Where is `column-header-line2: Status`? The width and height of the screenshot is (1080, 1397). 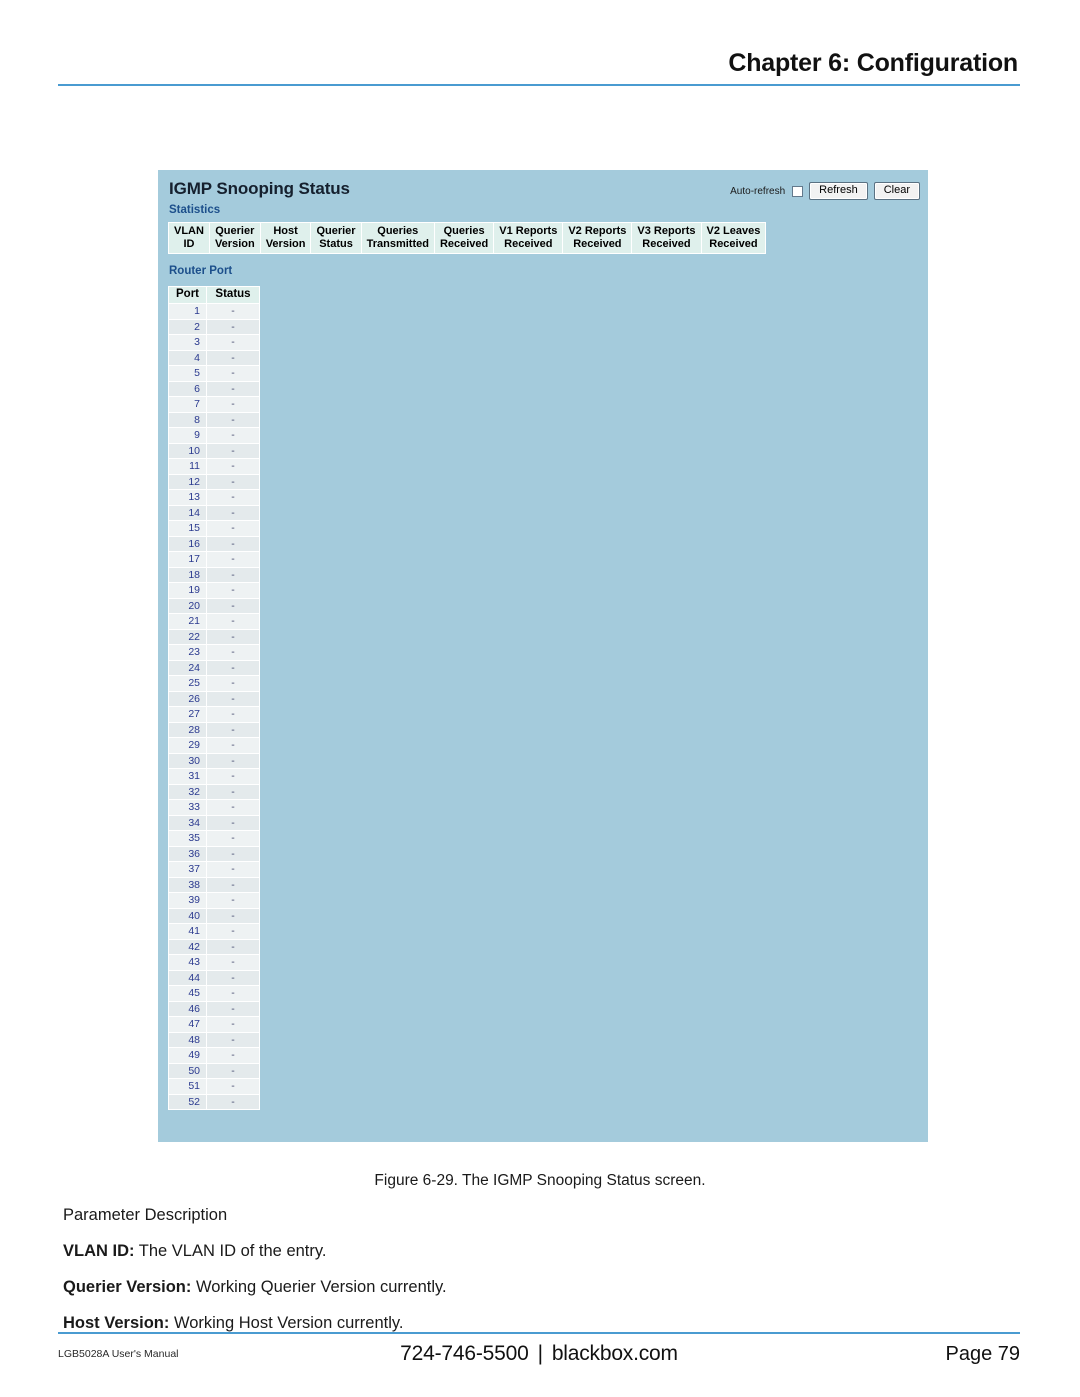
column-header-line2: Status is located at coordinates (336, 243).